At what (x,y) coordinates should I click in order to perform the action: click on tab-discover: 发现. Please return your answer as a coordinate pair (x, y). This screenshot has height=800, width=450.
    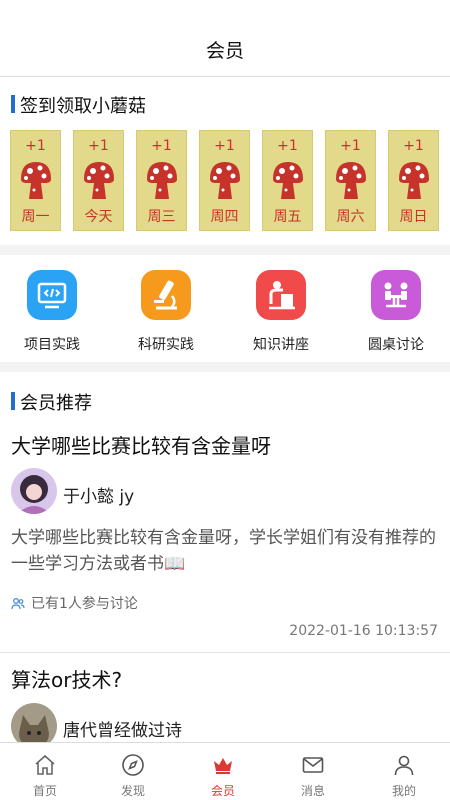
    Looking at the image, I should click on (133, 771).